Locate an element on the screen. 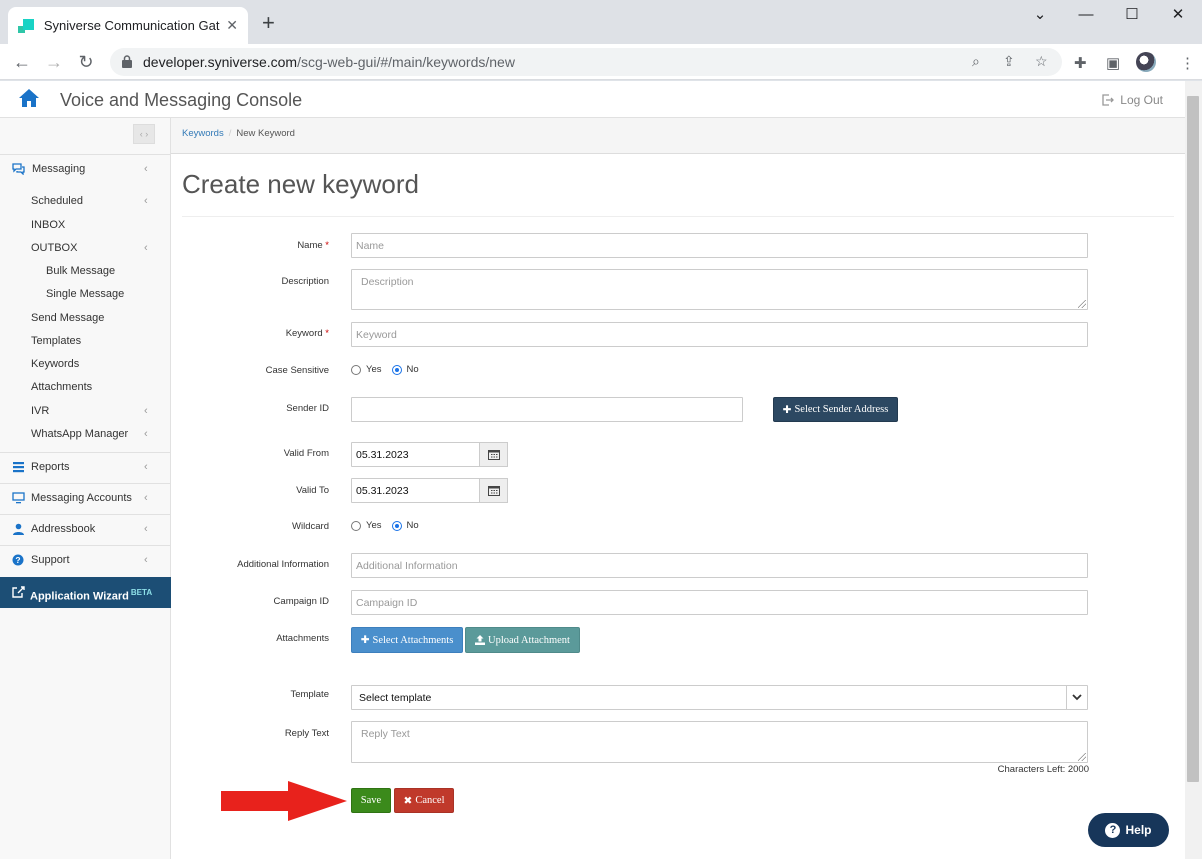  sidebar-item-bulk-message: Bulk Message is located at coordinates (85, 271).